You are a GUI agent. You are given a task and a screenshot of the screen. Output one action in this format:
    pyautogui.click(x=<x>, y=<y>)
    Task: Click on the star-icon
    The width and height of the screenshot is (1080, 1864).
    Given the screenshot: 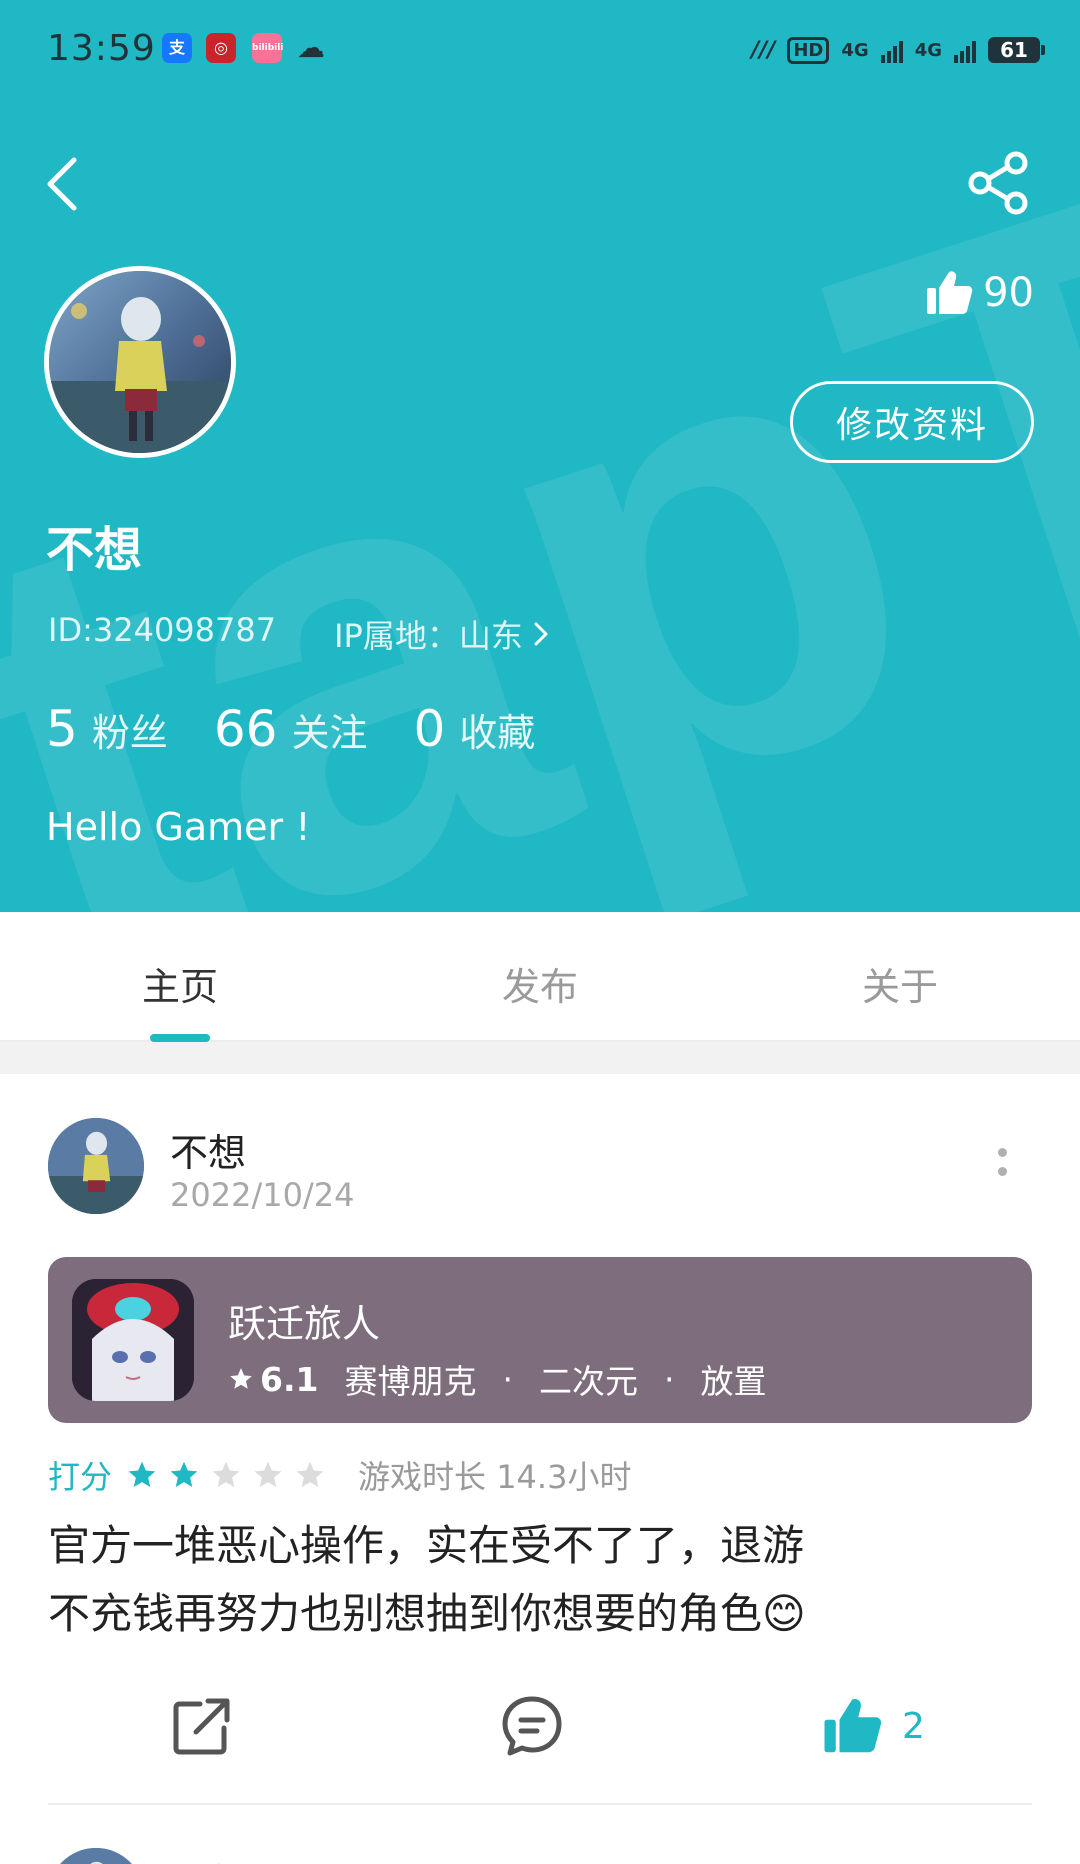 What is the action you would take?
    pyautogui.click(x=241, y=1378)
    